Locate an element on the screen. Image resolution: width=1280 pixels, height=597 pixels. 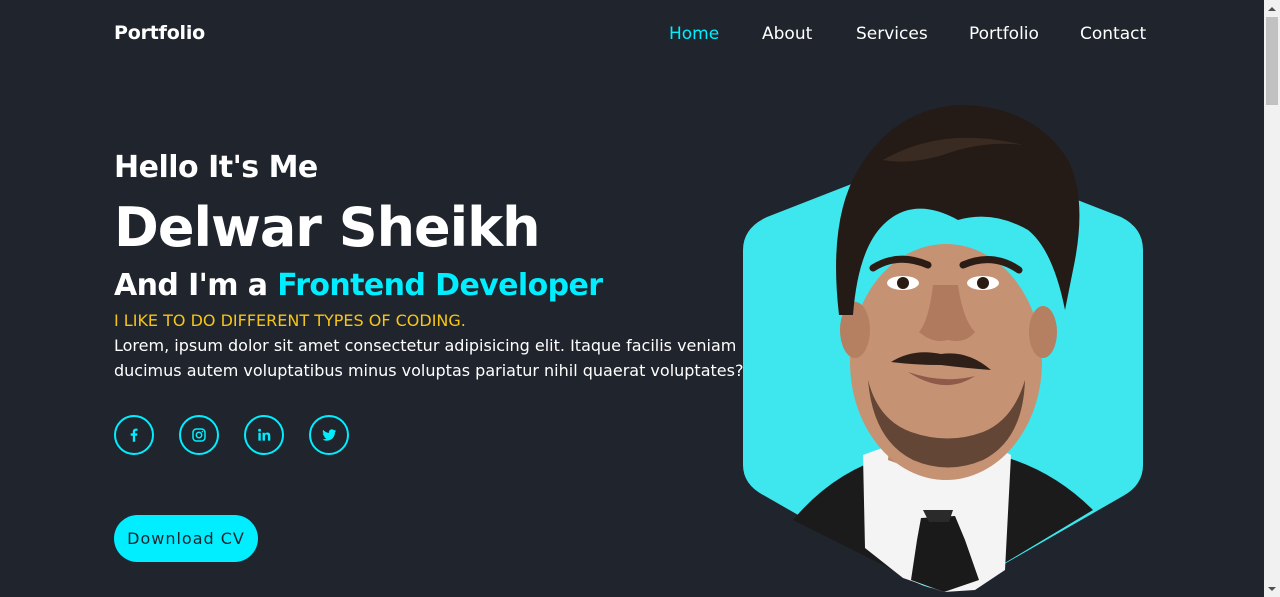
social-links is located at coordinates (429, 435).